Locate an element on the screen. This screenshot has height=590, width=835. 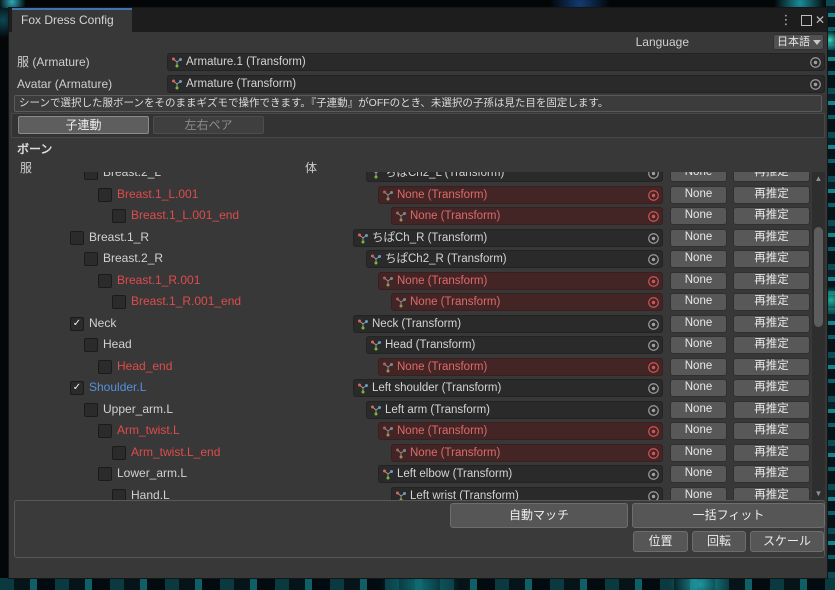
clothes-bone-label: Lower_arm.L is located at coordinates (152, 473).